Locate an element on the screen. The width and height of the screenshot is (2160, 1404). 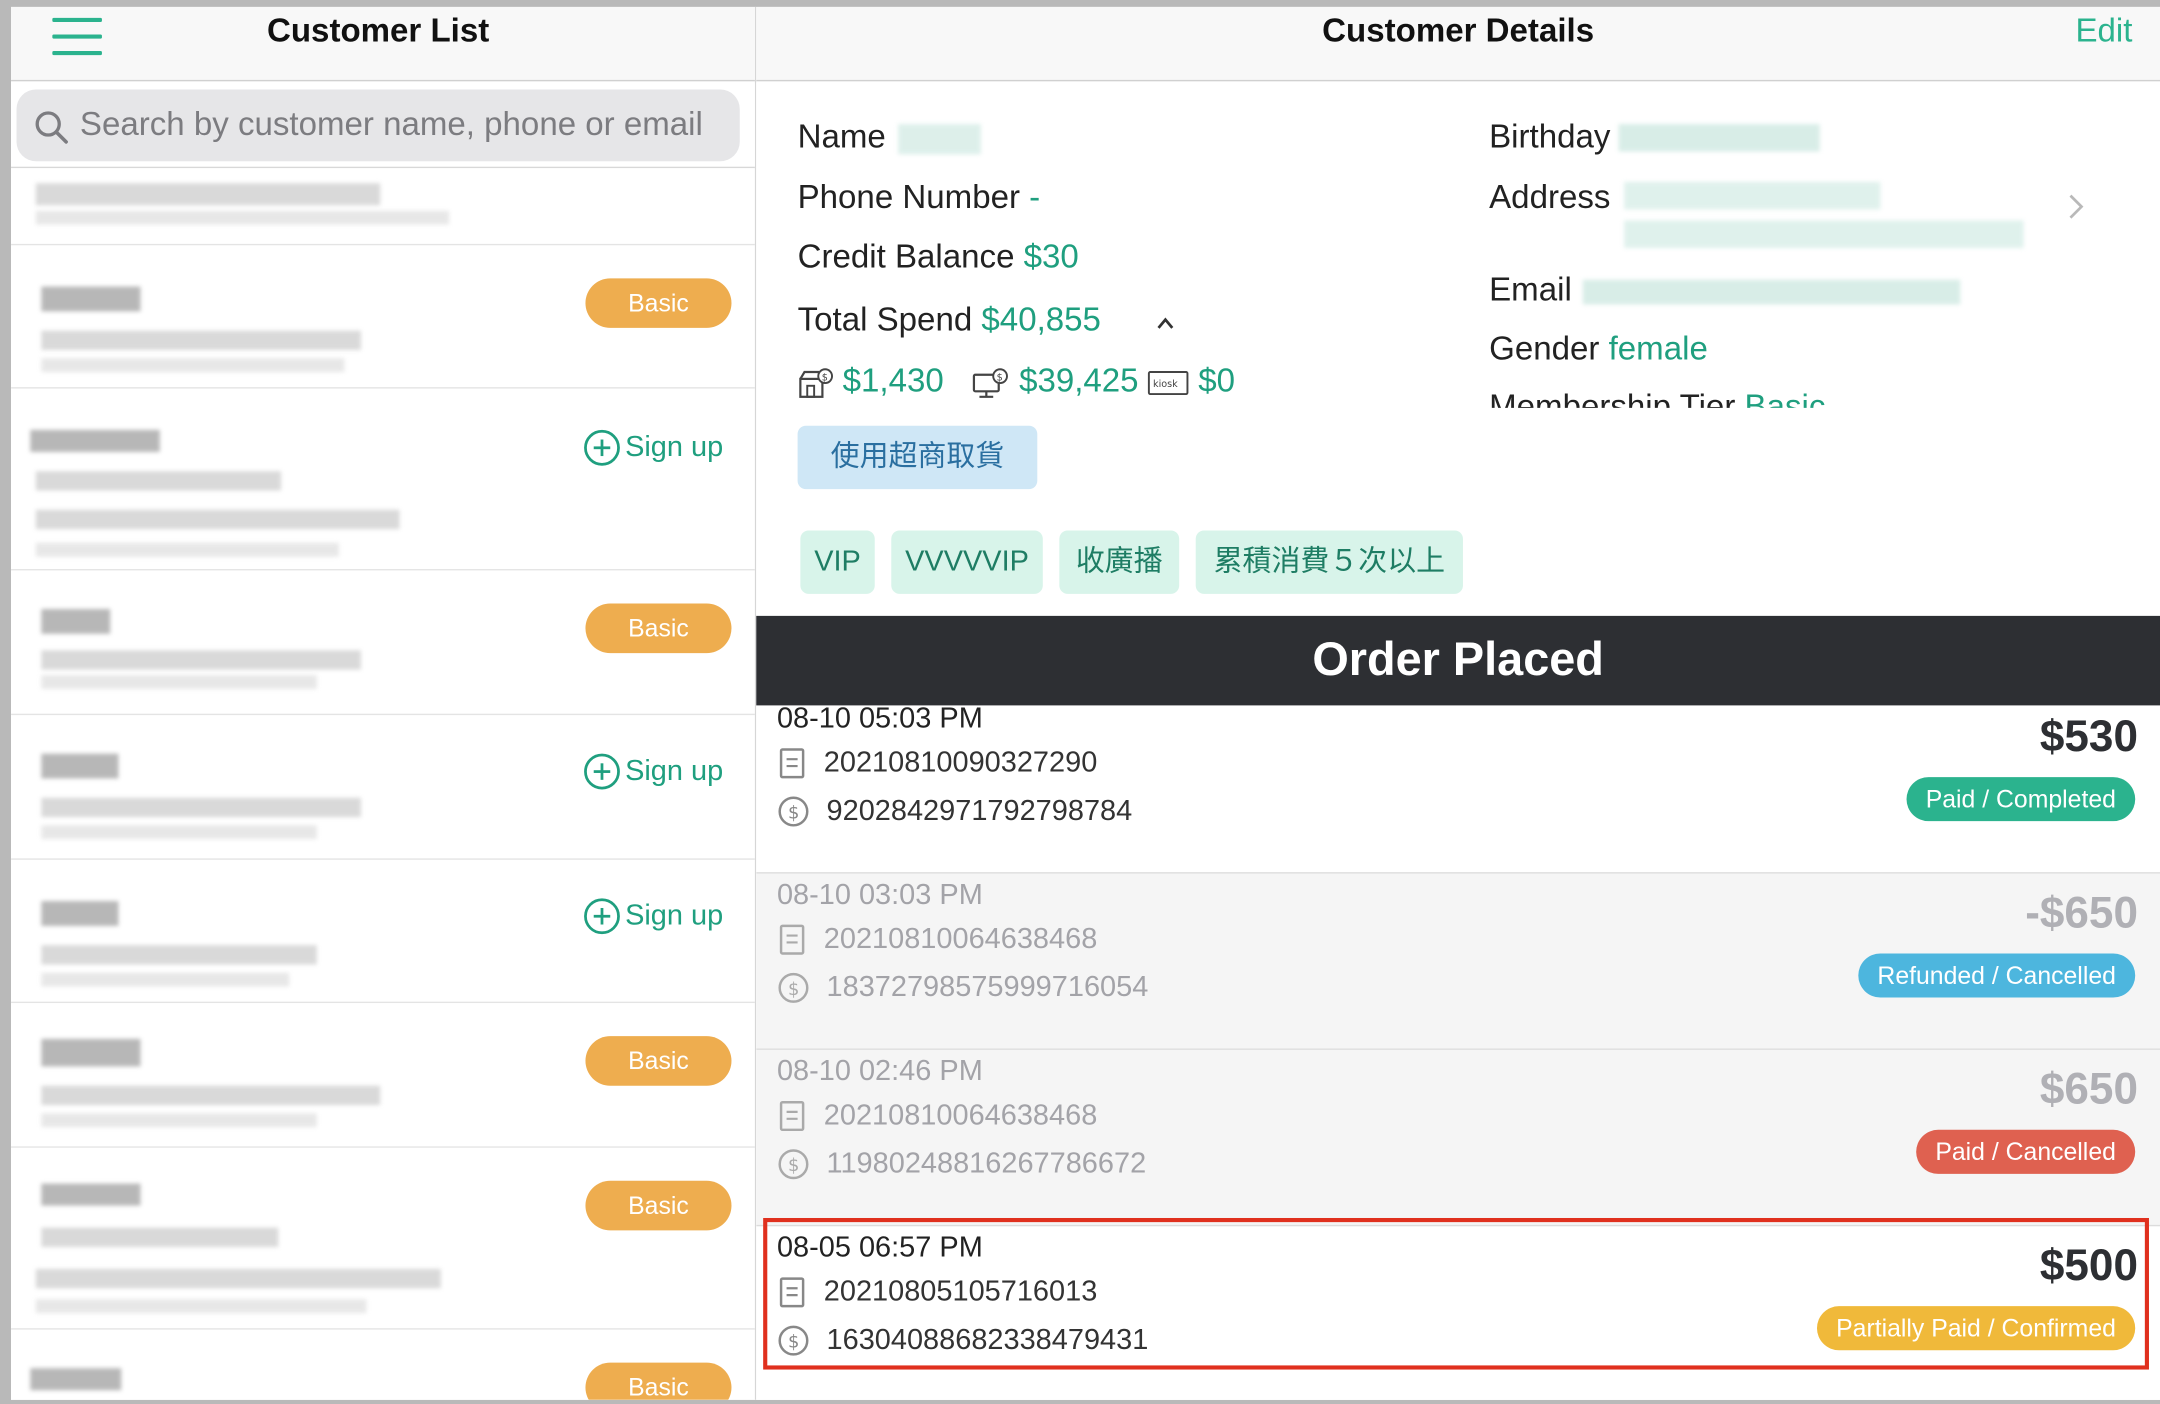
customer-row is located at coordinates (383, 207).